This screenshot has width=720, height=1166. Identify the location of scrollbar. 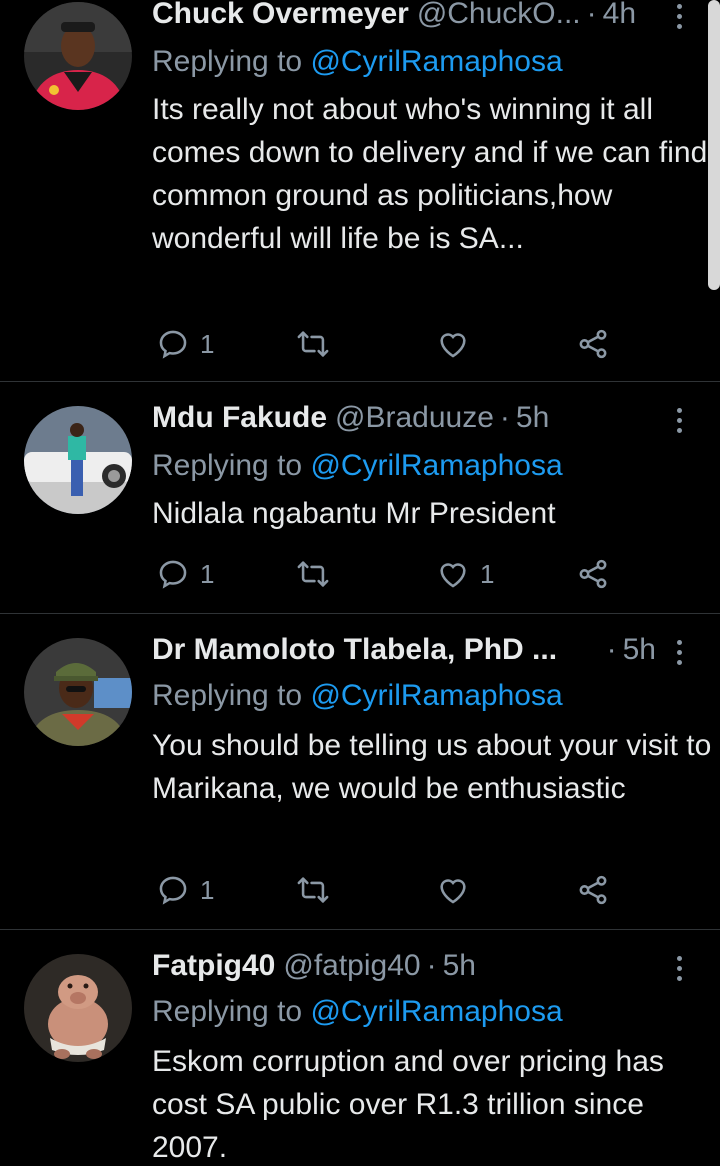
(714, 145).